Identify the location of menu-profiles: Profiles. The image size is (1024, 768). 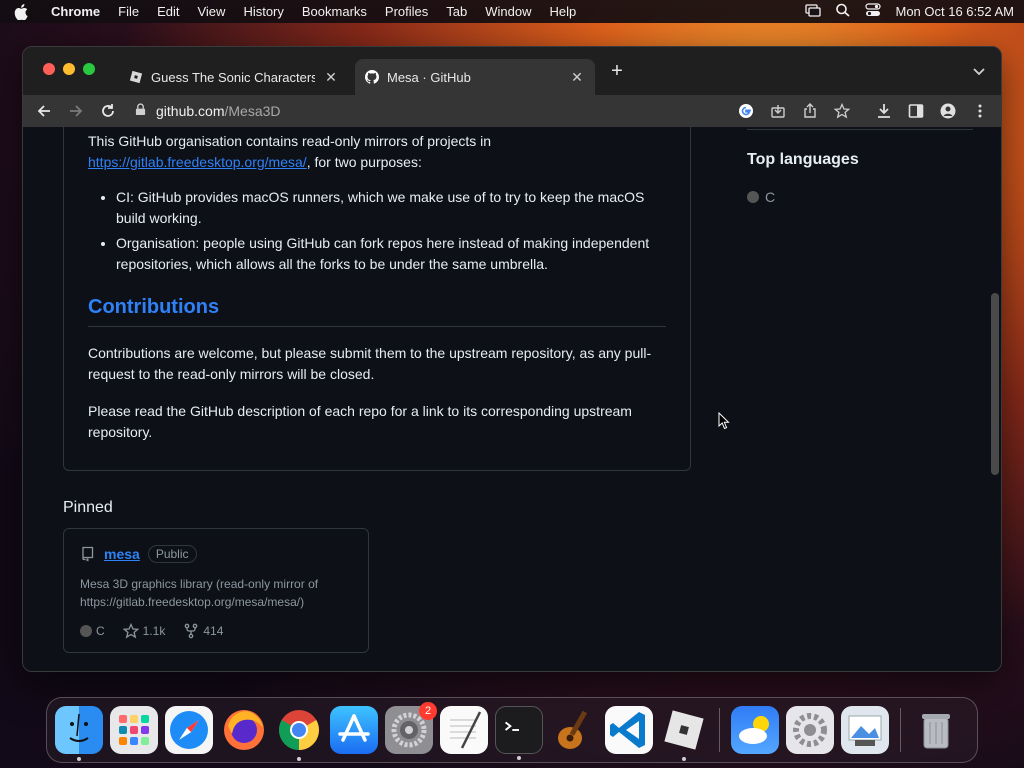
(406, 11).